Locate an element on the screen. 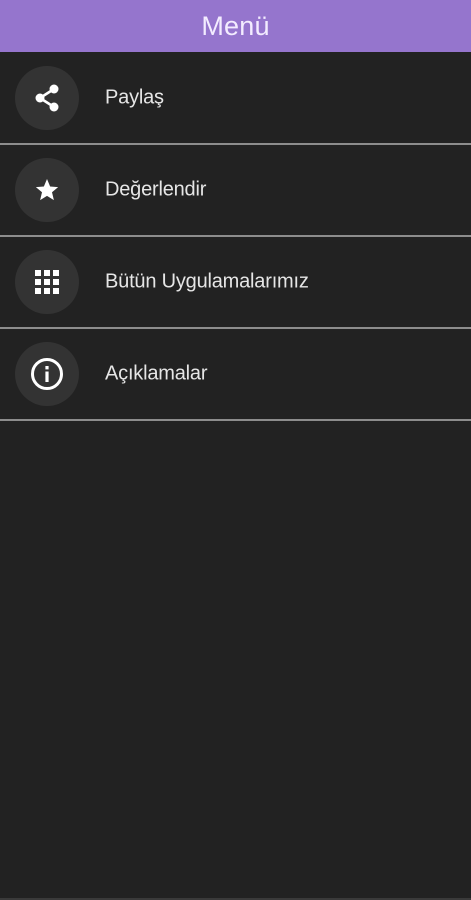 This screenshot has width=471, height=900. menu-item-rate: Değerlendir is located at coordinates (235, 191).